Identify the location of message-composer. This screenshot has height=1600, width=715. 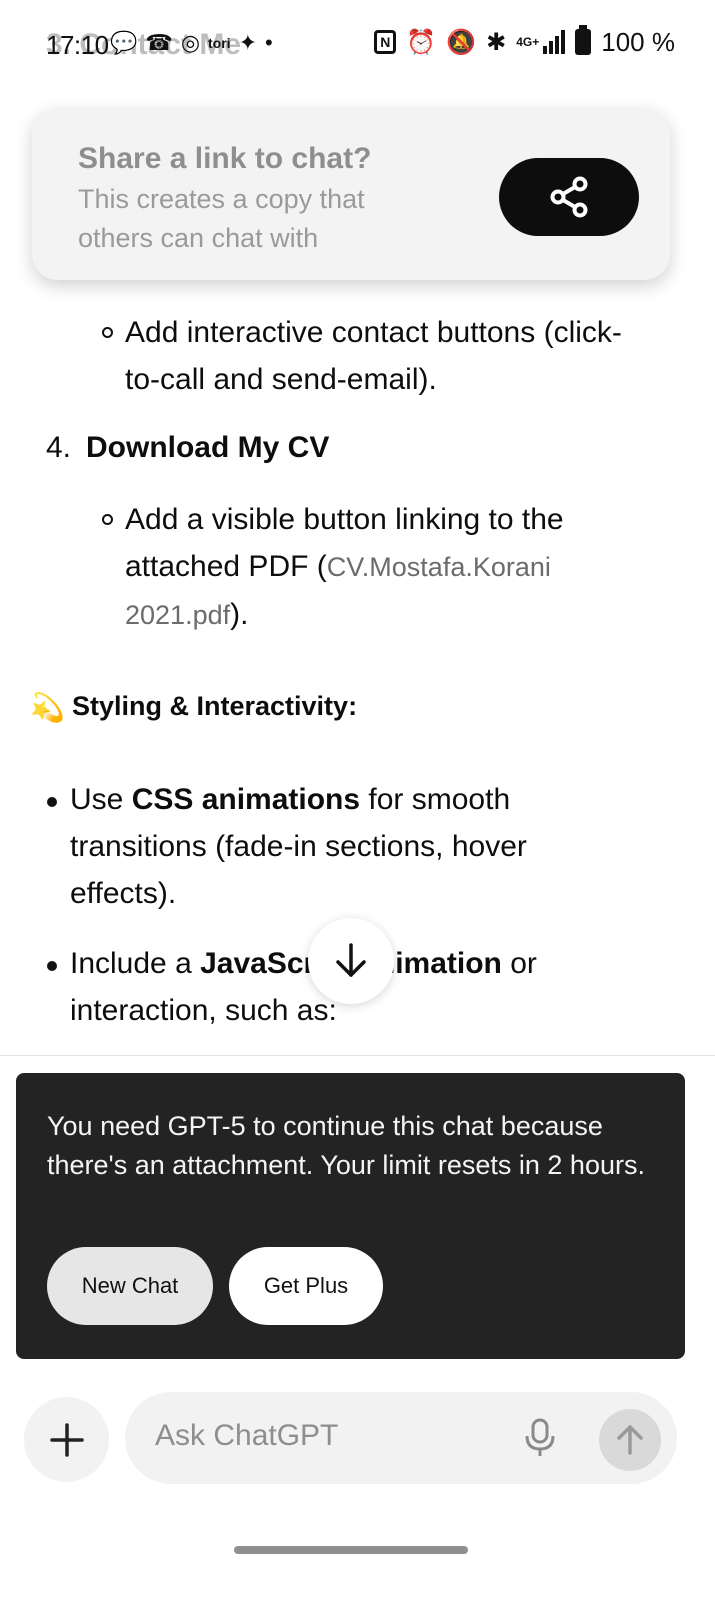
(401, 1438).